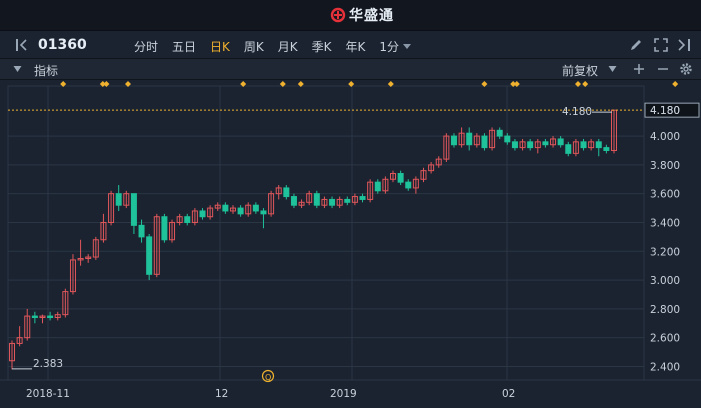  What do you see at coordinates (661, 45) in the screenshot?
I see `fullscreen-icon` at bounding box center [661, 45].